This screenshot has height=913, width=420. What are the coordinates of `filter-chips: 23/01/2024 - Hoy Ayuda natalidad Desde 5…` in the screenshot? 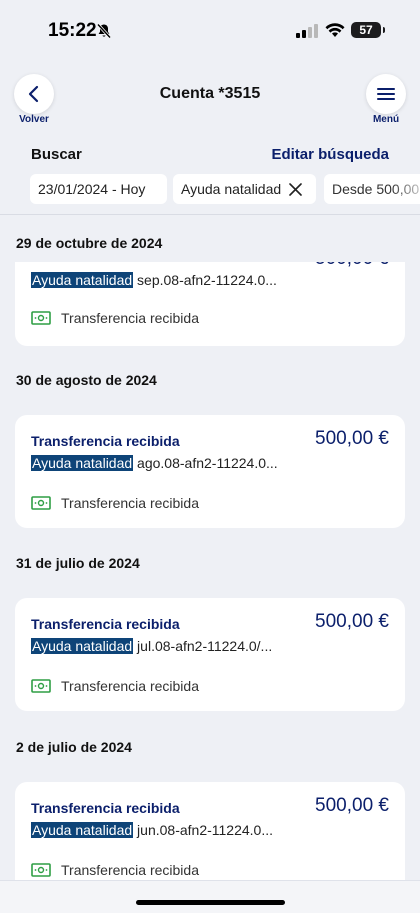 It's located at (225, 190).